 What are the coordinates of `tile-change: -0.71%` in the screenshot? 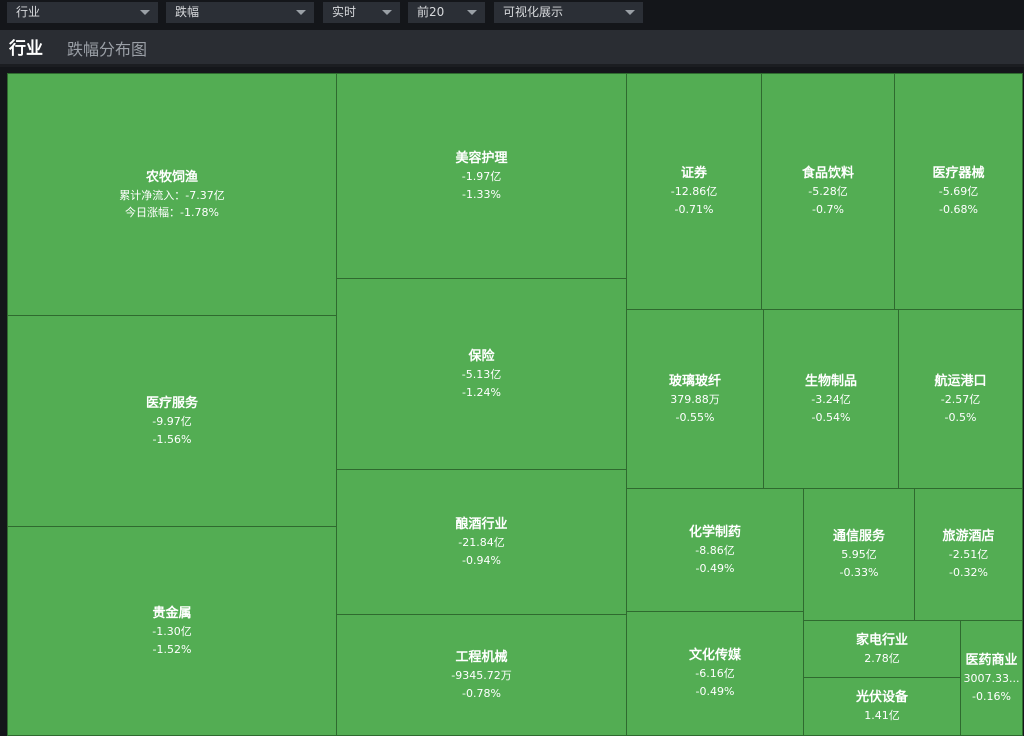 It's located at (694, 209).